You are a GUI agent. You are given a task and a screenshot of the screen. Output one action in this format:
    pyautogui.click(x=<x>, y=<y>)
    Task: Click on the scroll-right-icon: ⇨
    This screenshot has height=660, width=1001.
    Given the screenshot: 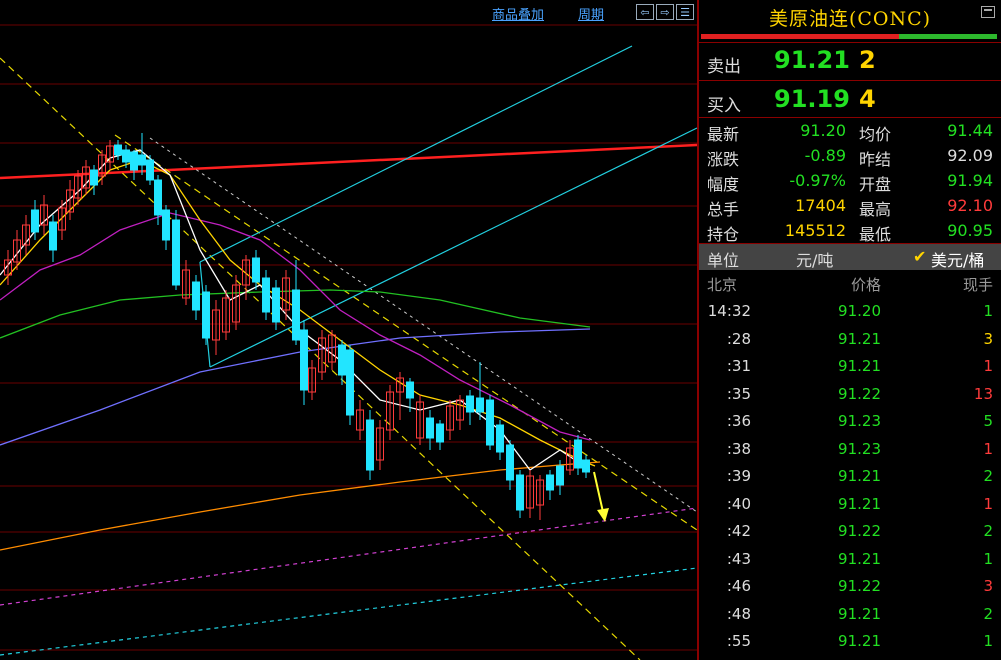 What is the action you would take?
    pyautogui.click(x=665, y=12)
    